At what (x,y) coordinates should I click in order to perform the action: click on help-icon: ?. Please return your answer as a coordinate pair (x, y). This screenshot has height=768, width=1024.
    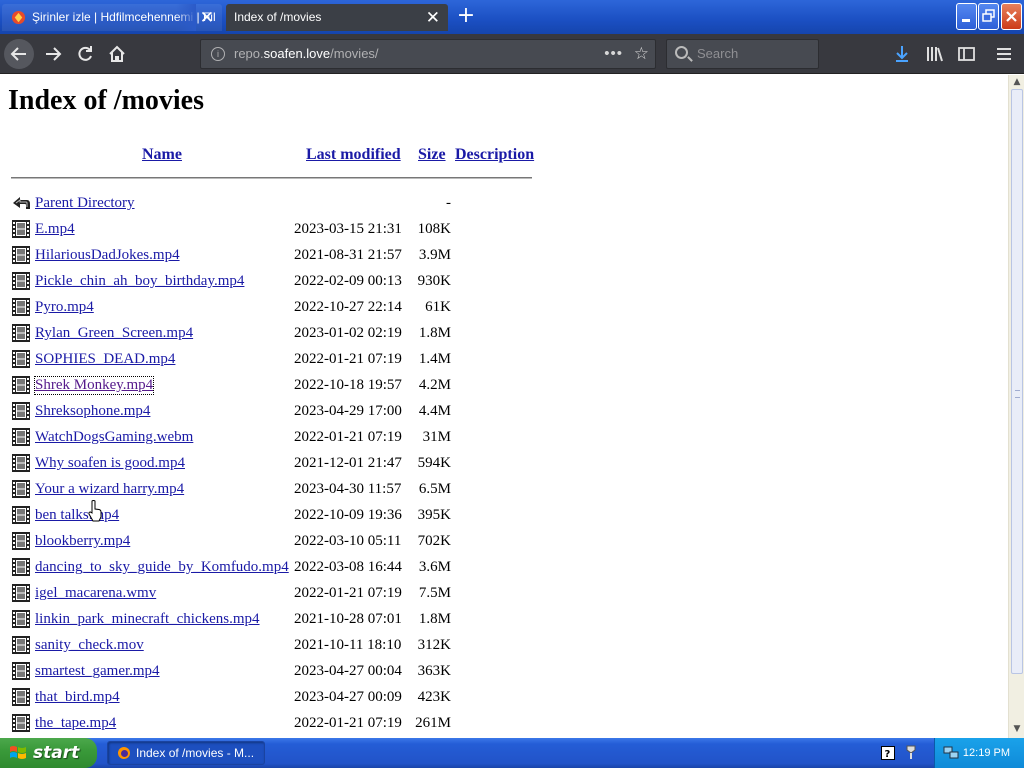
    Looking at the image, I should click on (888, 753).